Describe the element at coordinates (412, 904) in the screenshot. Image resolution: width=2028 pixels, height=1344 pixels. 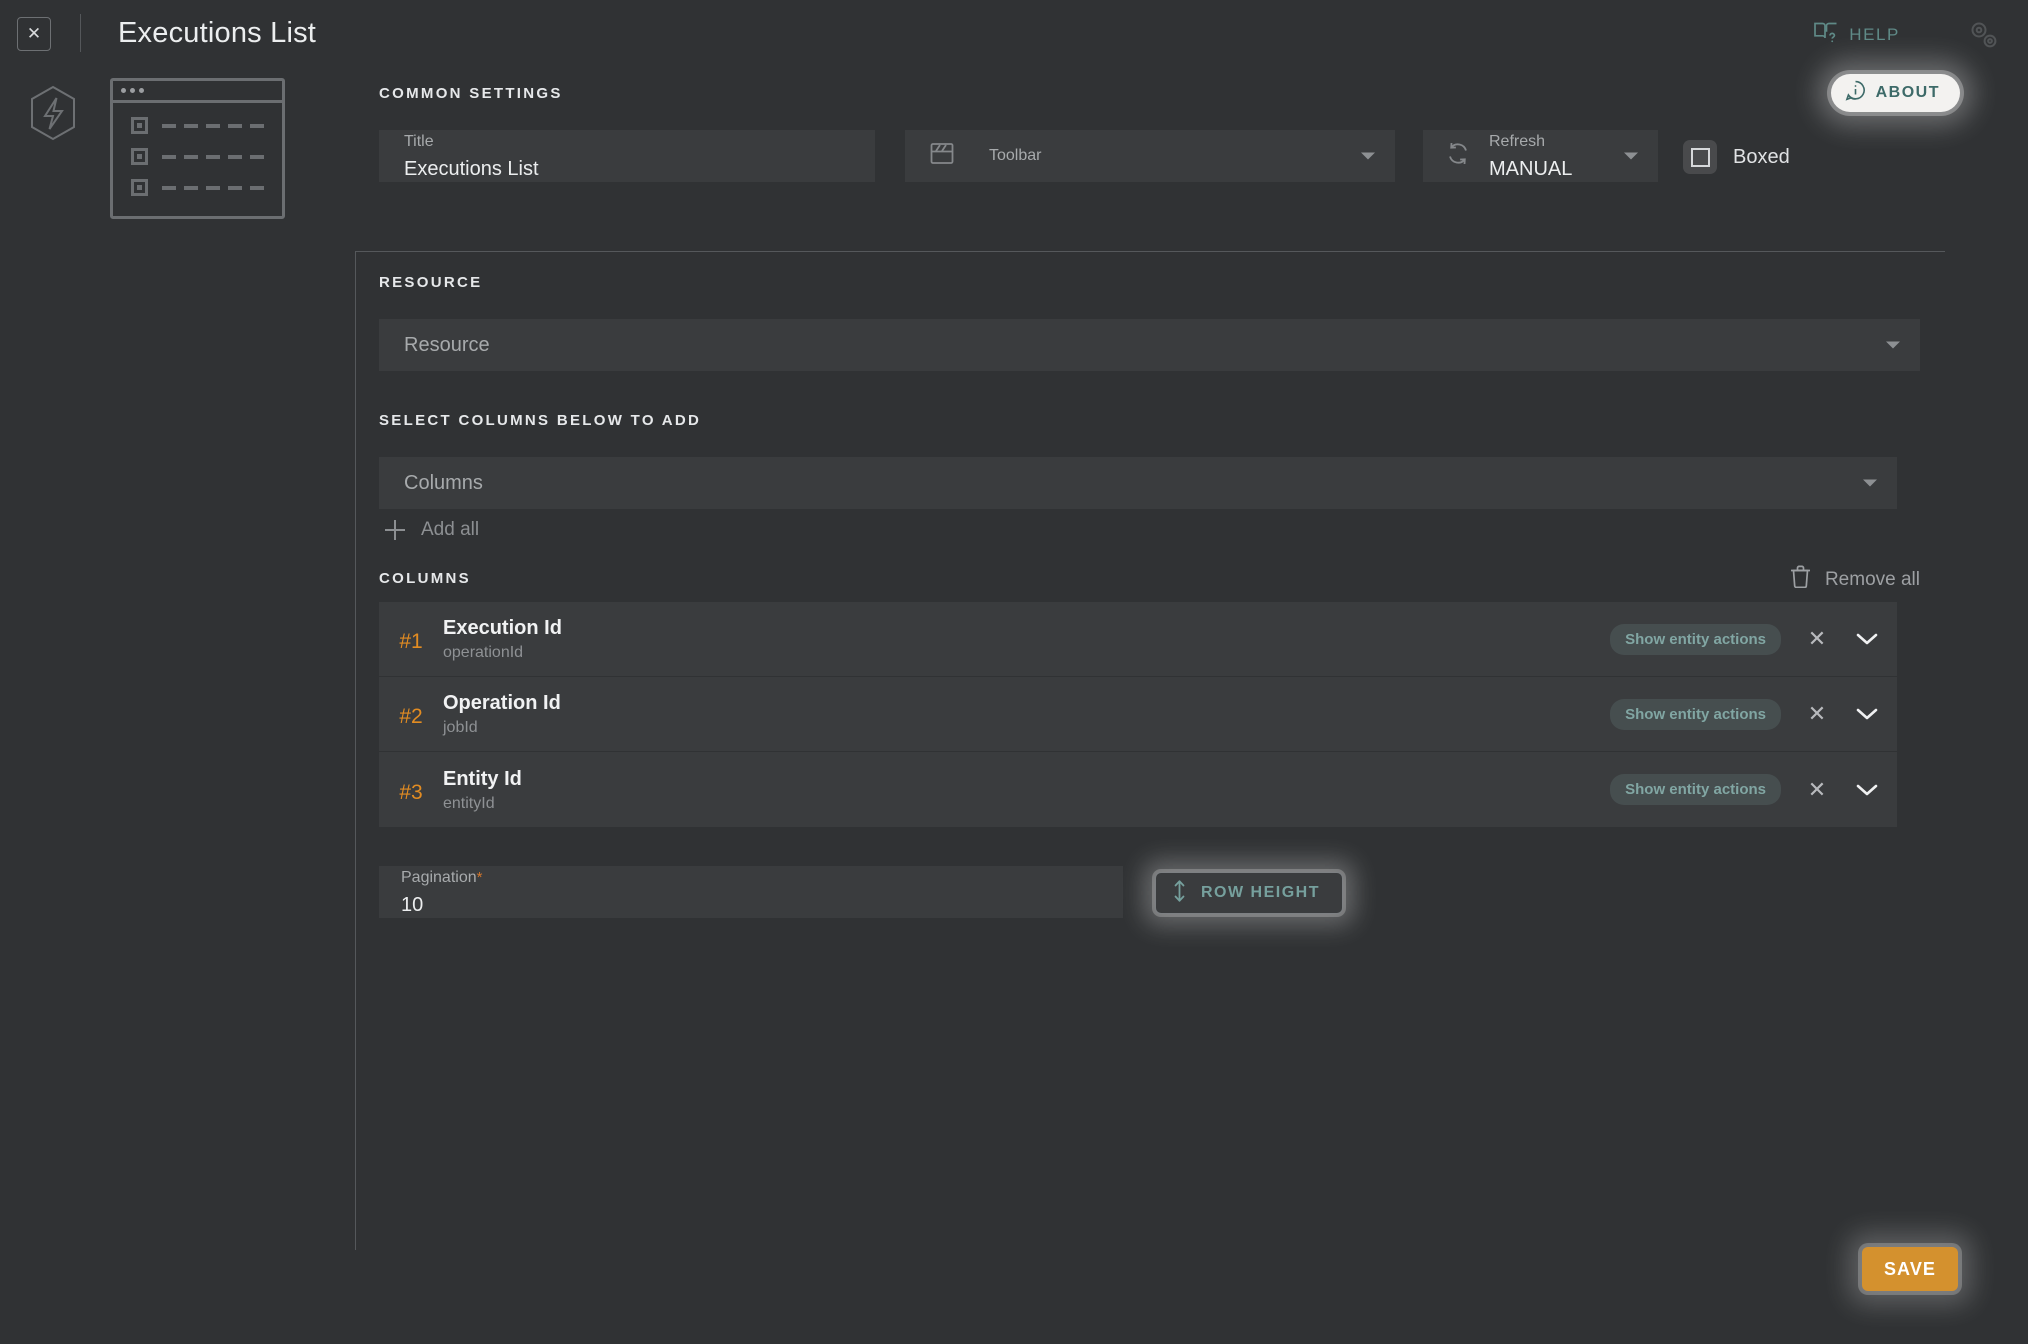
I see `pagination-input-value: 10` at that location.